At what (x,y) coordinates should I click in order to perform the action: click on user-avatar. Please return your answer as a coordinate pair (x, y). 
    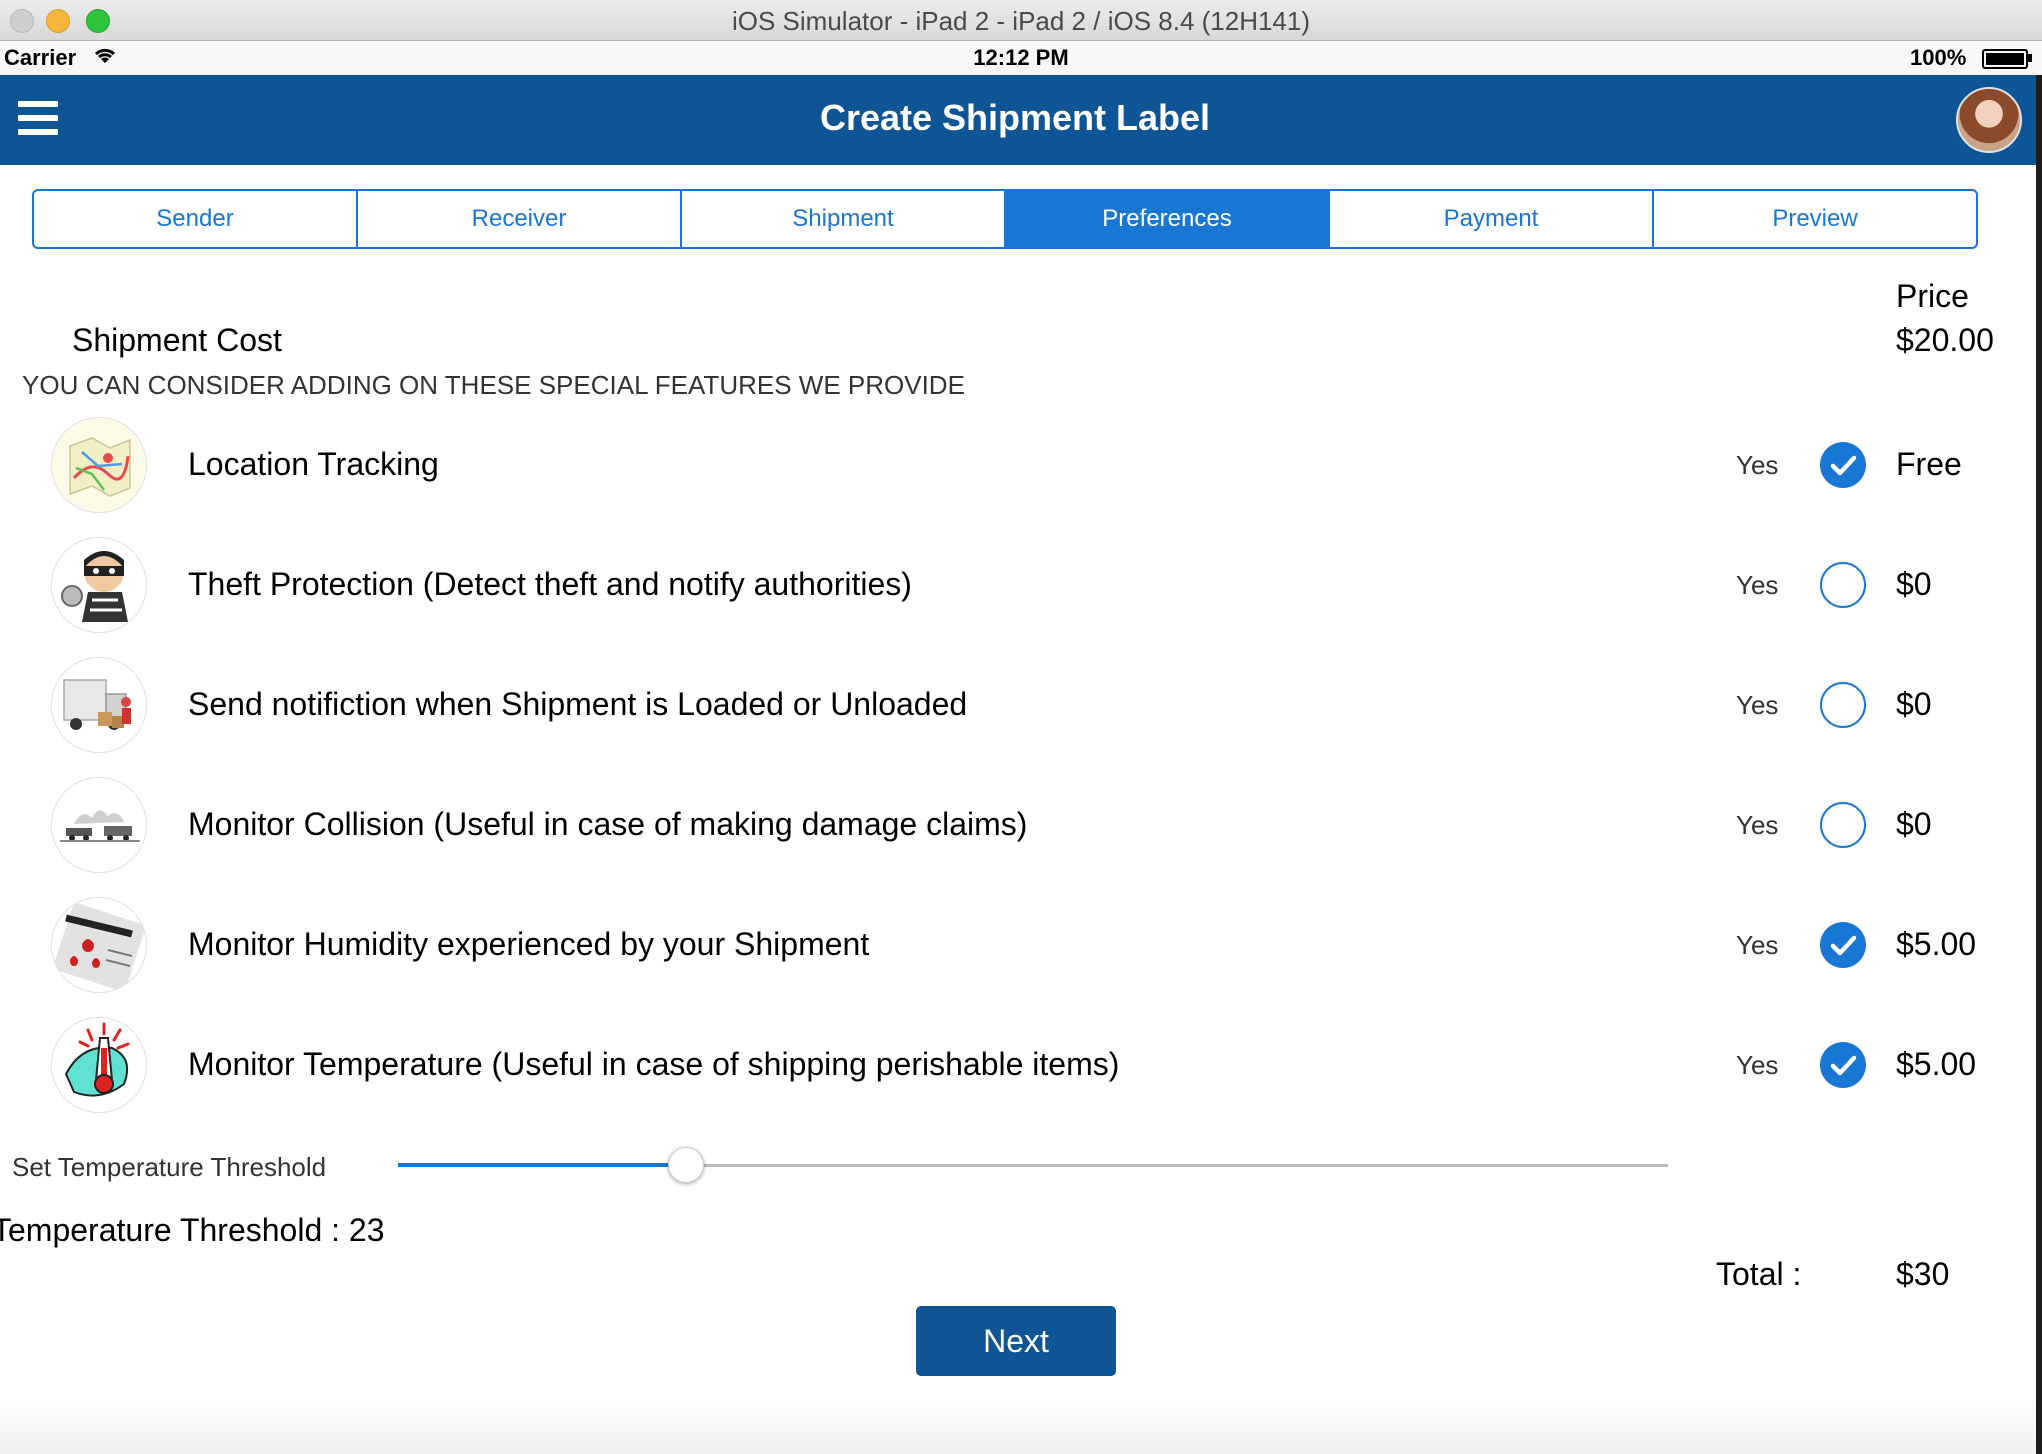
    Looking at the image, I should click on (1989, 120).